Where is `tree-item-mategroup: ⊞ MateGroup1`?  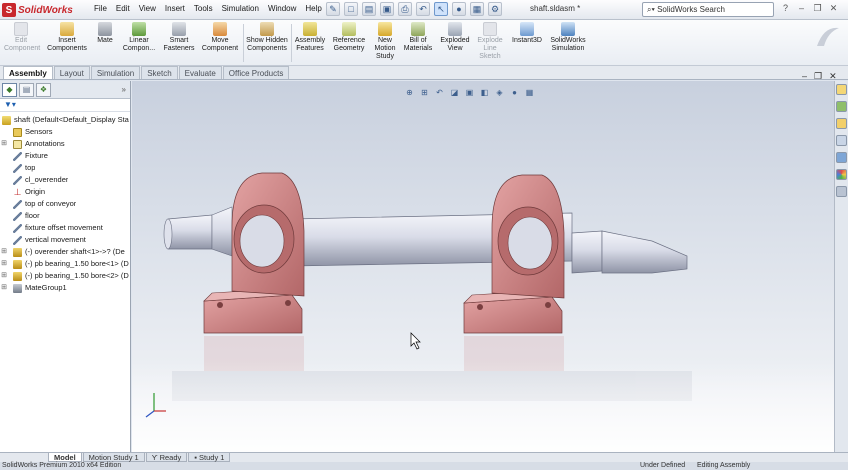
tree-item-mategroup: ⊞ MateGroup1 is located at coordinates (65, 288).